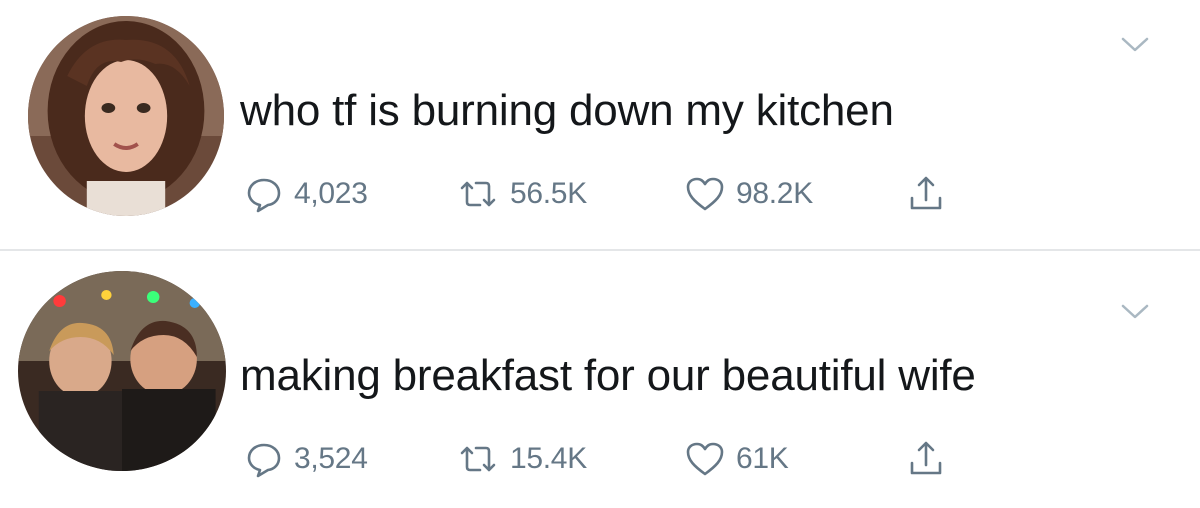 The image size is (1200, 508). What do you see at coordinates (567, 110) in the screenshot?
I see `tweet-text: who tf is burning down my kitchen` at bounding box center [567, 110].